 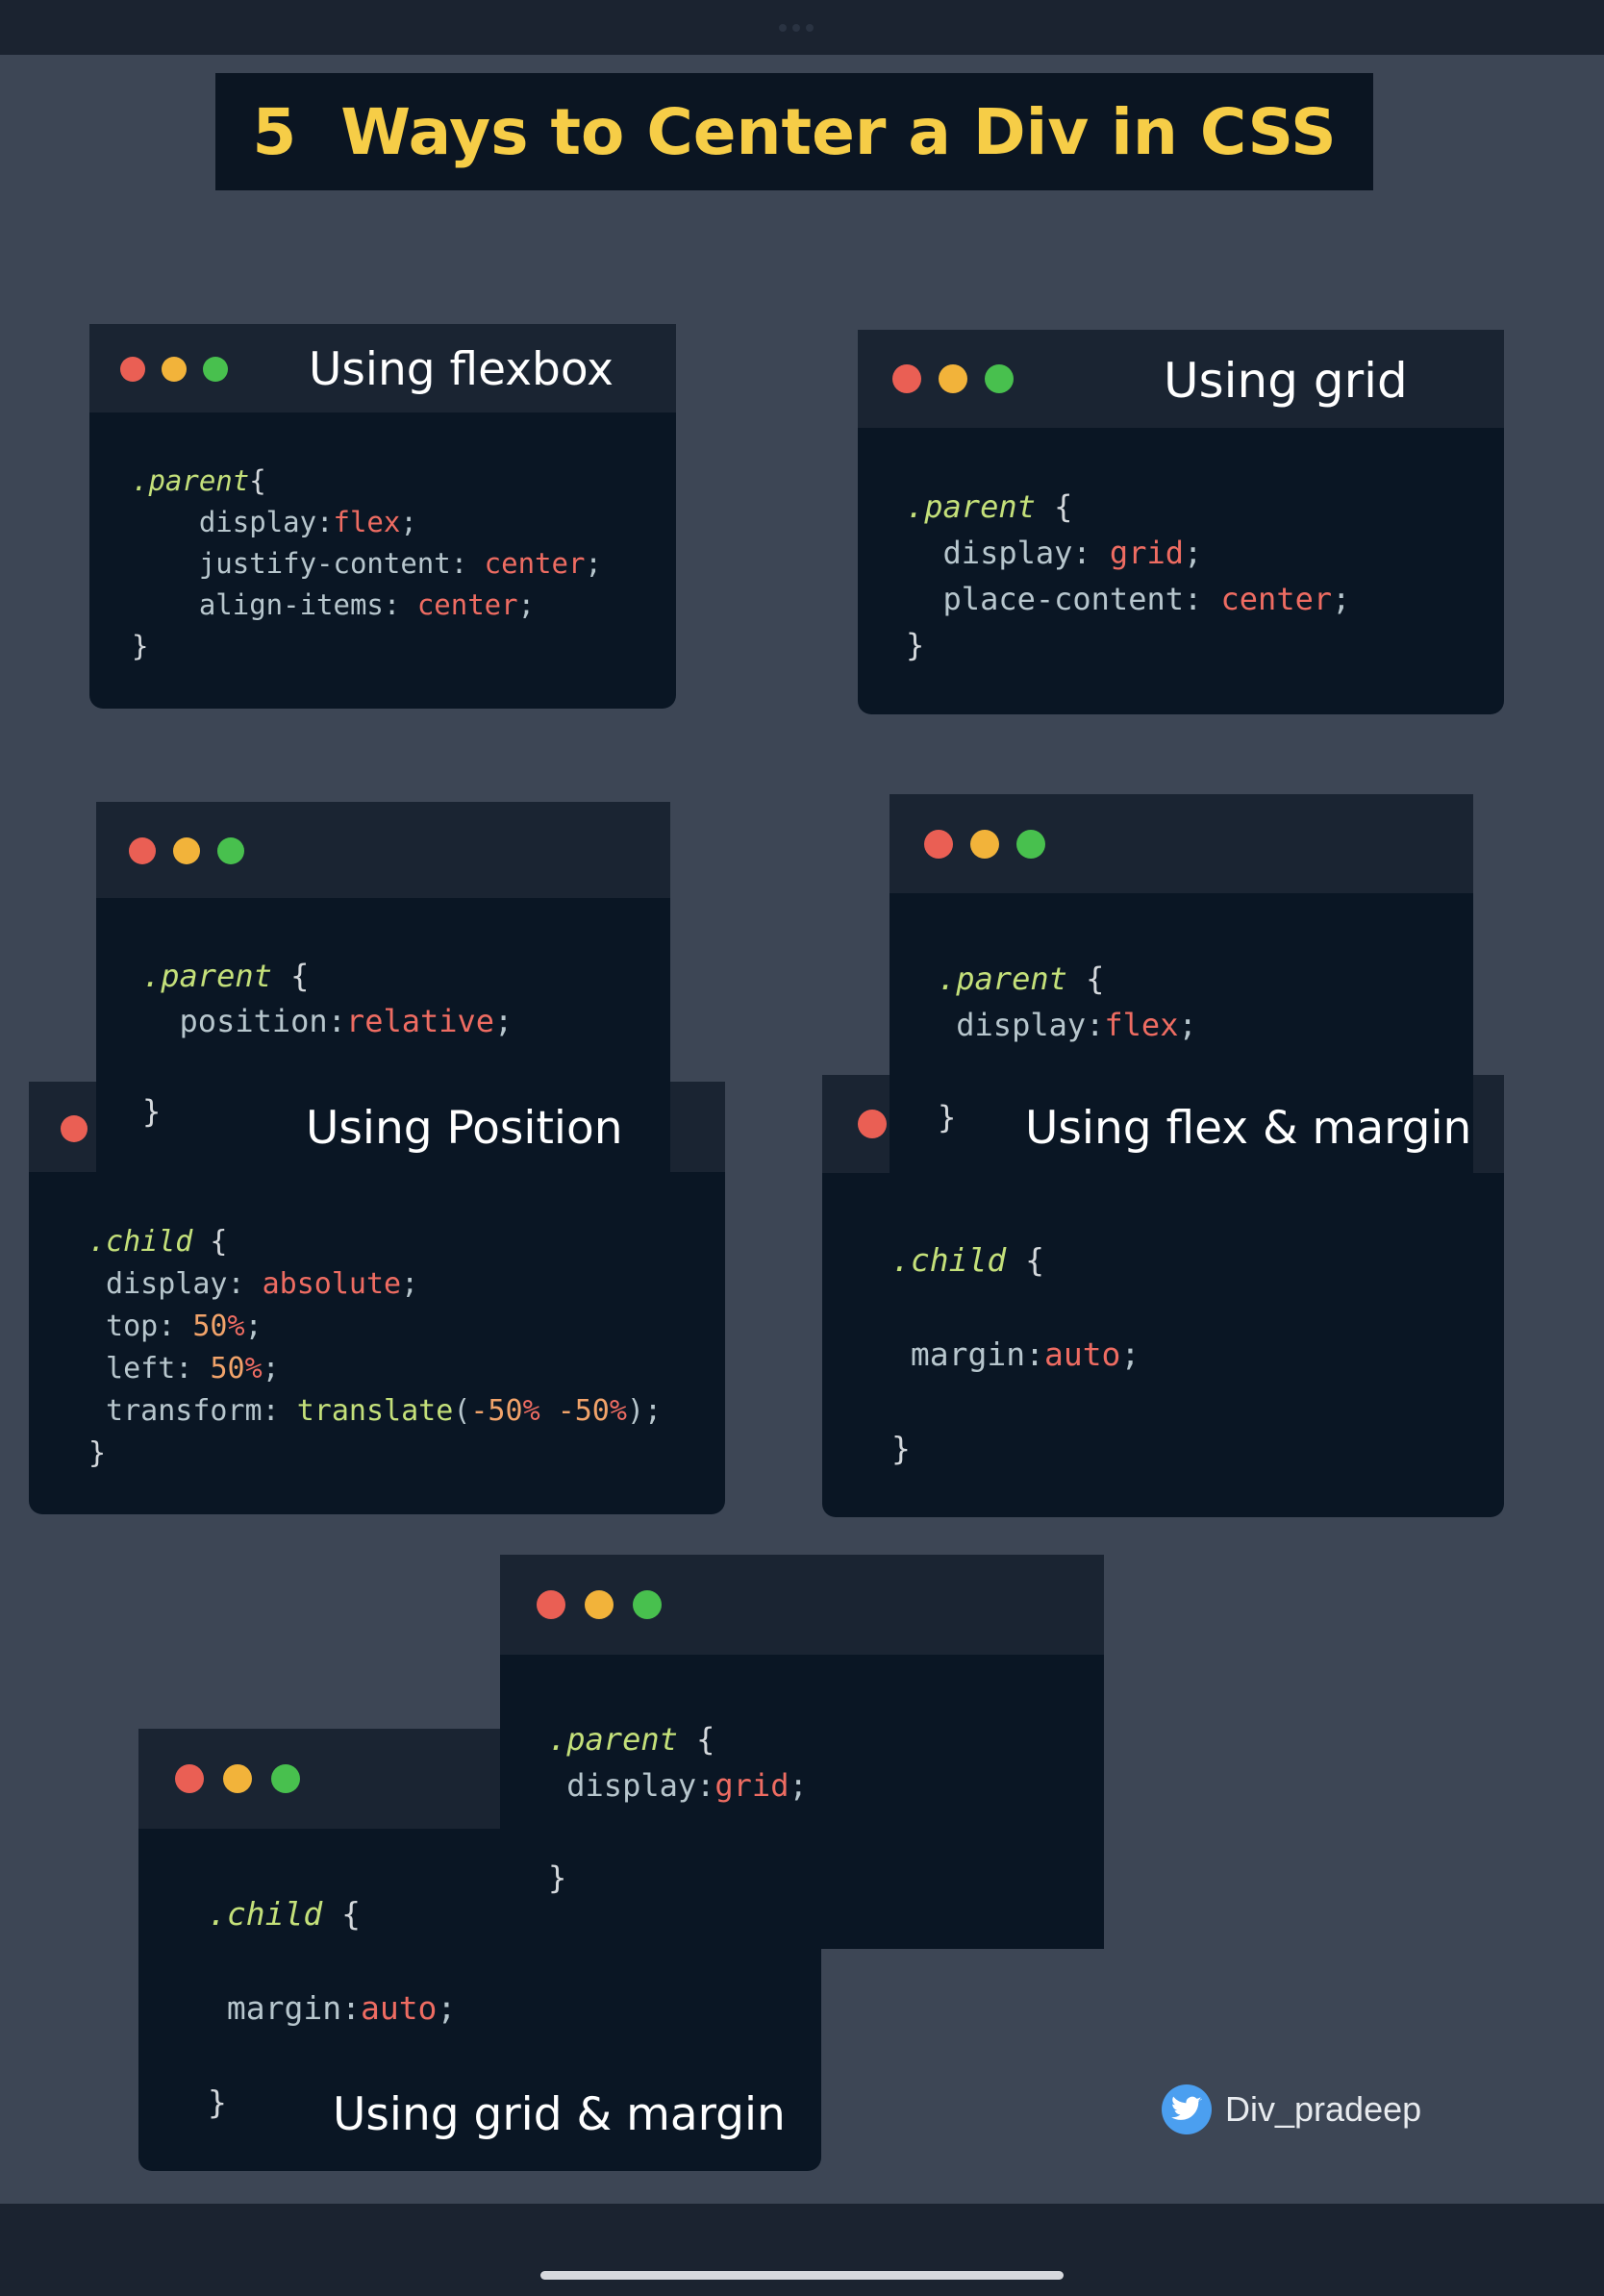 What do you see at coordinates (794, 131) in the screenshot?
I see `page-title: 5 Ways to Center a Div in CSS` at bounding box center [794, 131].